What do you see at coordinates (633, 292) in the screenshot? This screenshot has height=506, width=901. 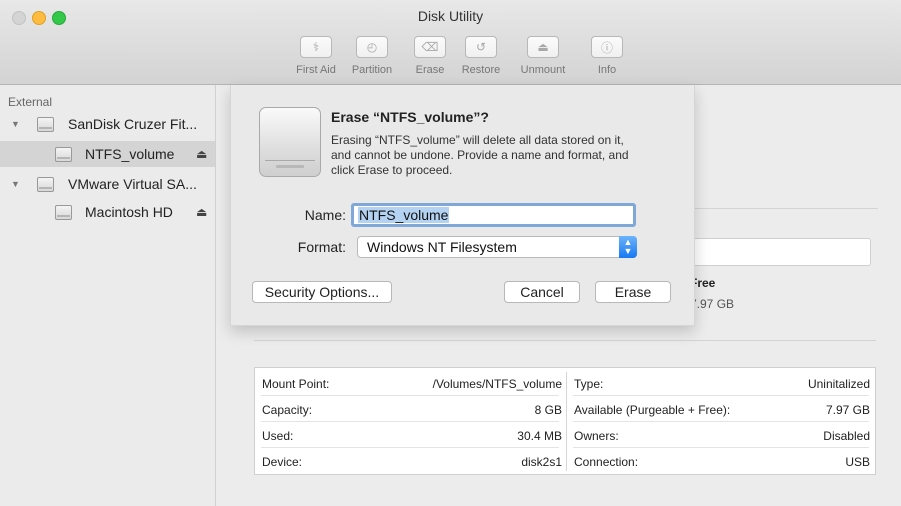 I see `erase-button: Erase` at bounding box center [633, 292].